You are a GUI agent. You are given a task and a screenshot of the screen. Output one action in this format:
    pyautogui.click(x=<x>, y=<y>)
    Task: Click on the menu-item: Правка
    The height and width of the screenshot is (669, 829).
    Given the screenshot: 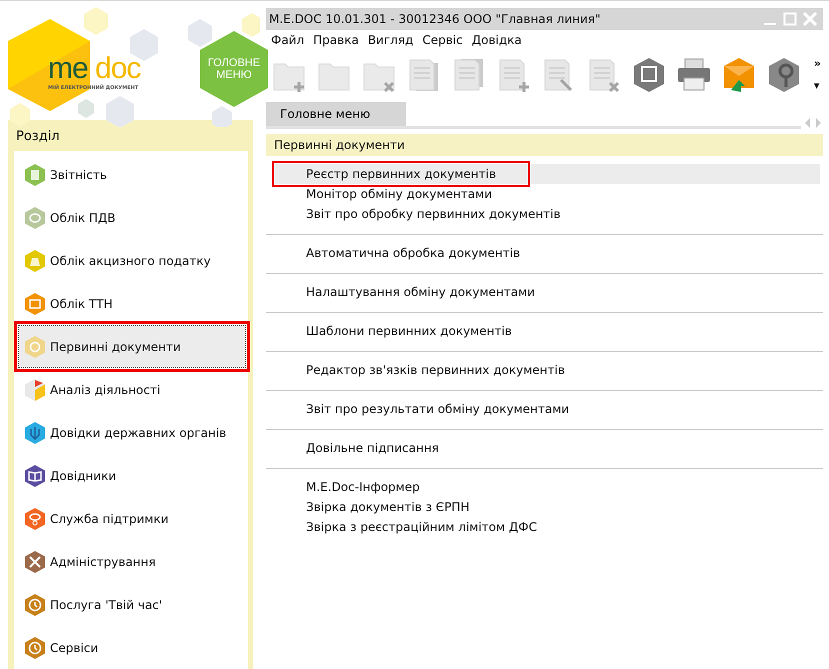 What is the action you would take?
    pyautogui.click(x=336, y=40)
    